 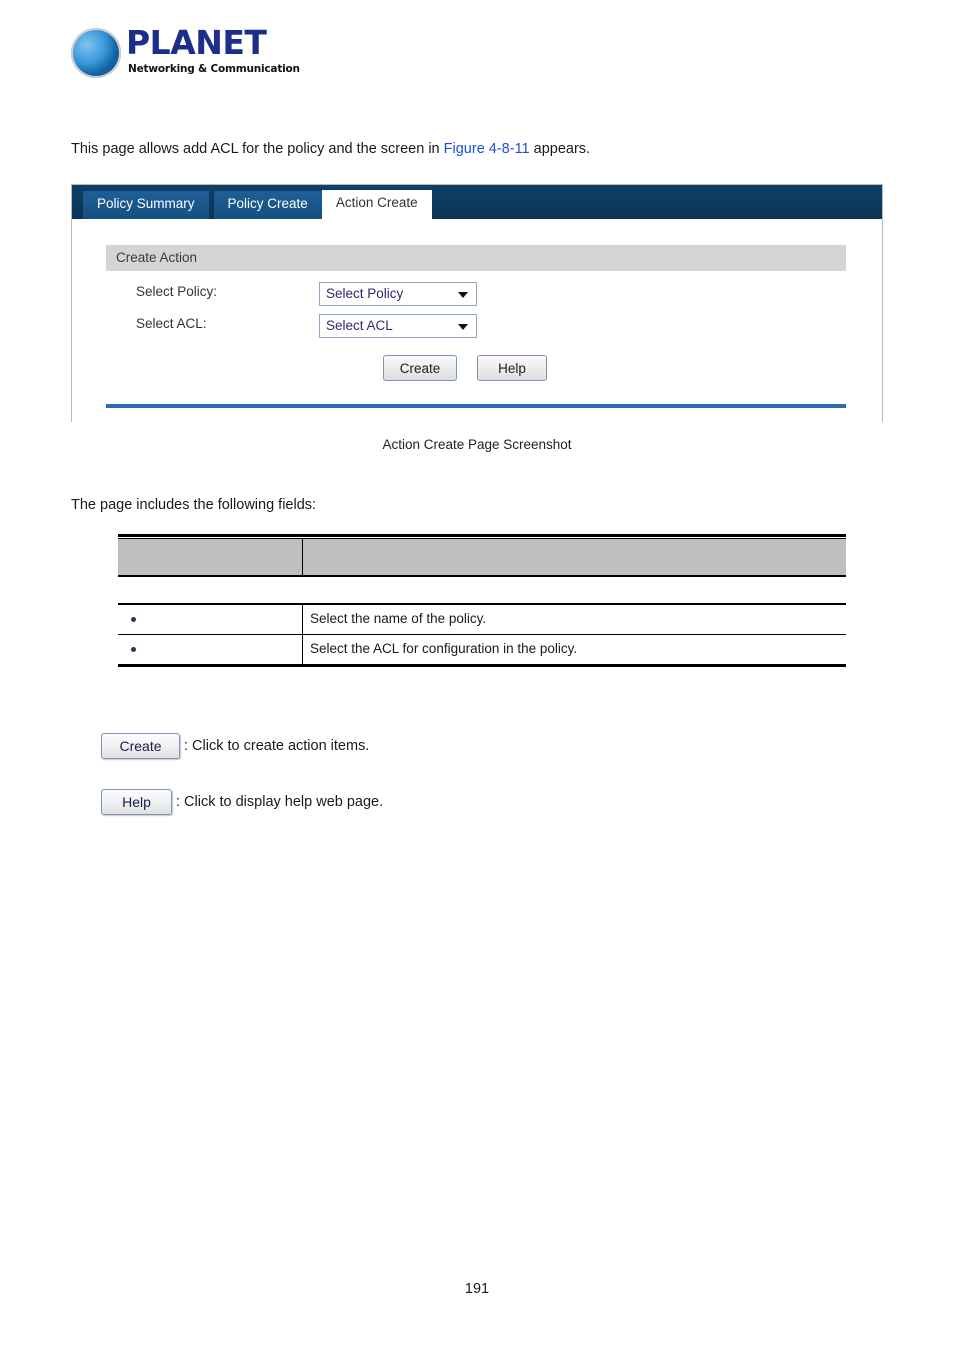 I want to click on tab-action-create: Action Create, so click(x=376, y=204).